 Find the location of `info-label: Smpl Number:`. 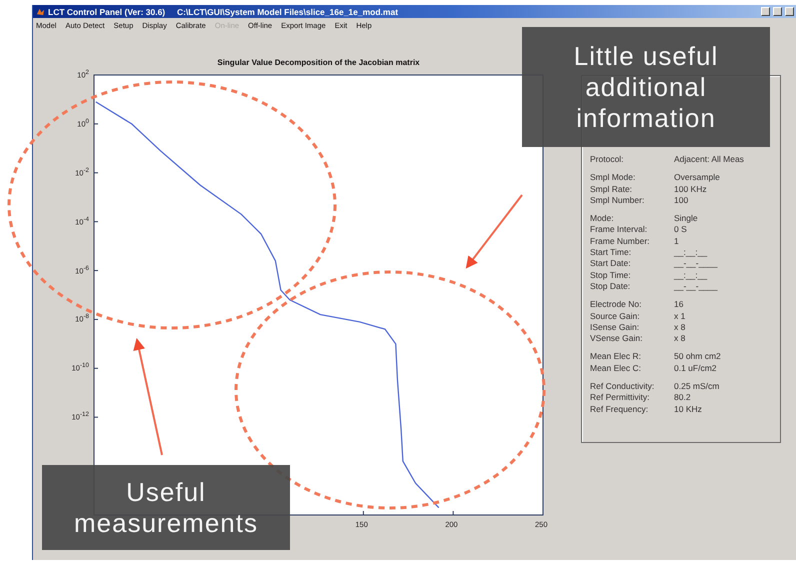

info-label: Smpl Number: is located at coordinates (618, 200).